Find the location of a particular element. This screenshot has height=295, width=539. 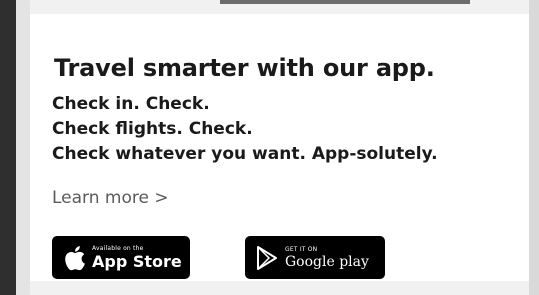

play-icon is located at coordinates (267, 258).